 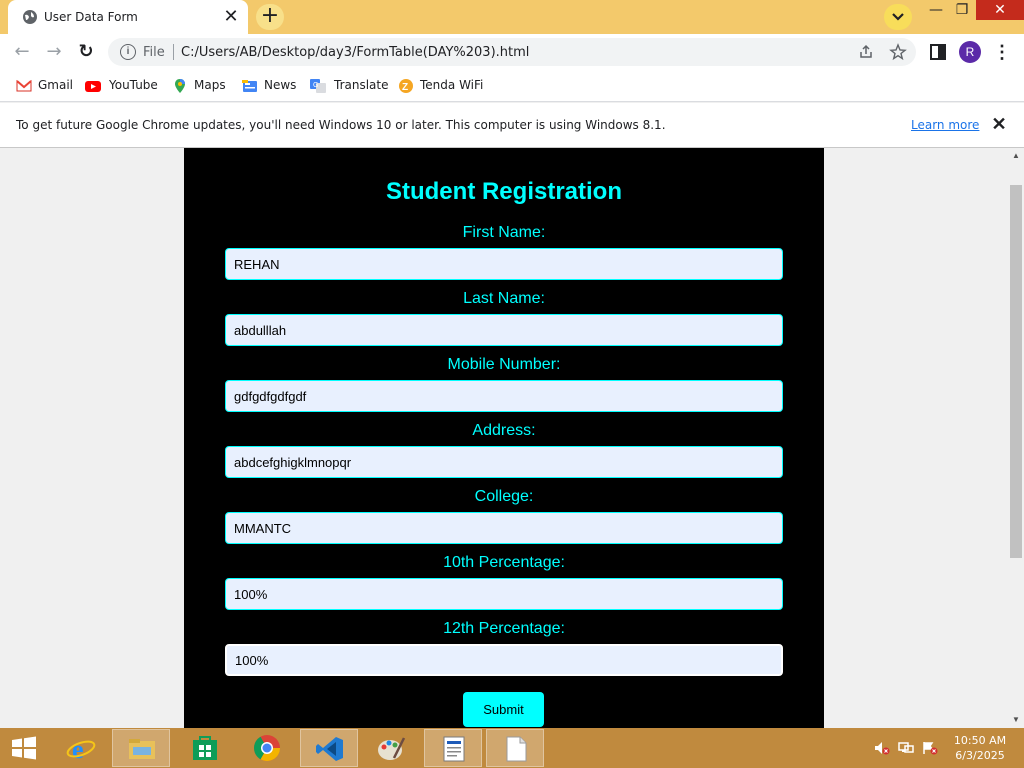 I want to click on infobar-close-icon: ✕, so click(x=999, y=124).